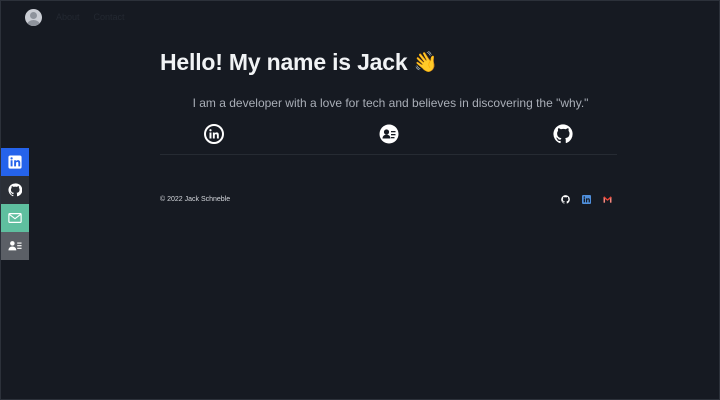 The height and width of the screenshot is (400, 720). What do you see at coordinates (426, 63) in the screenshot?
I see `wave-emoji-icon: 👋` at bounding box center [426, 63].